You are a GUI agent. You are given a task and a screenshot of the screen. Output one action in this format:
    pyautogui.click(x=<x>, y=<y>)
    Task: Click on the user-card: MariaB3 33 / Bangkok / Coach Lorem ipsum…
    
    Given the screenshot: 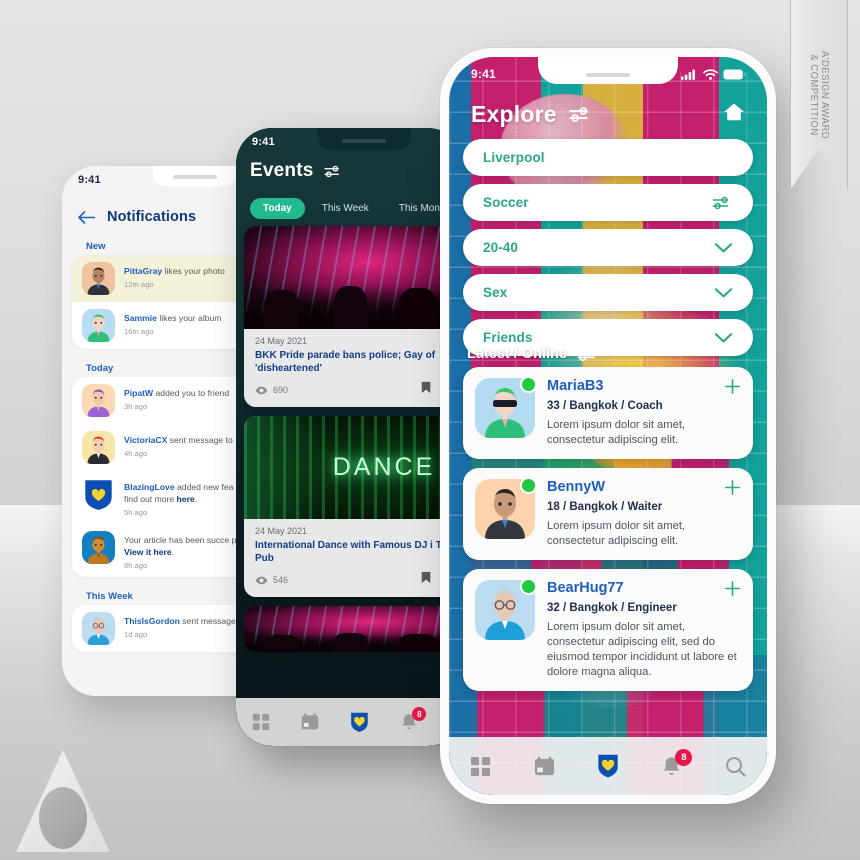 What is the action you would take?
    pyautogui.click(x=608, y=413)
    